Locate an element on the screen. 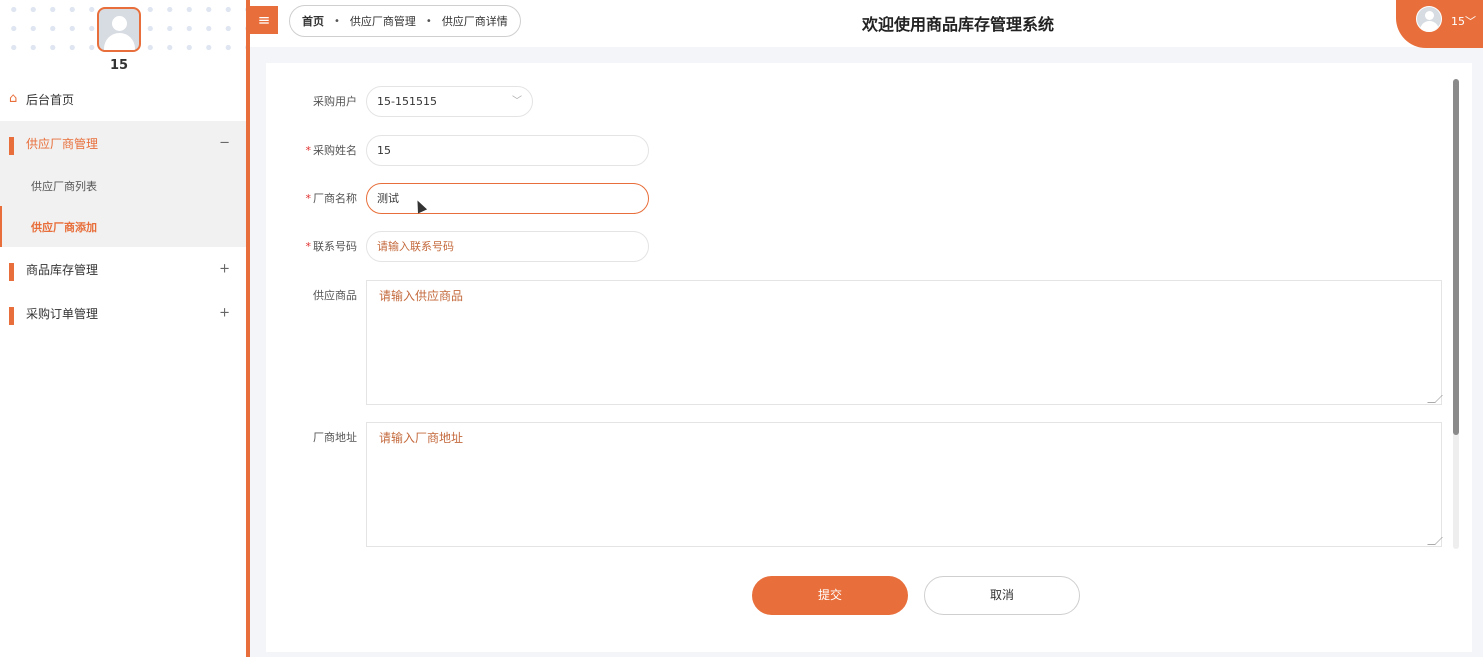  sidebar-item-supplier: 供应厂商管理 − is located at coordinates (123, 143).